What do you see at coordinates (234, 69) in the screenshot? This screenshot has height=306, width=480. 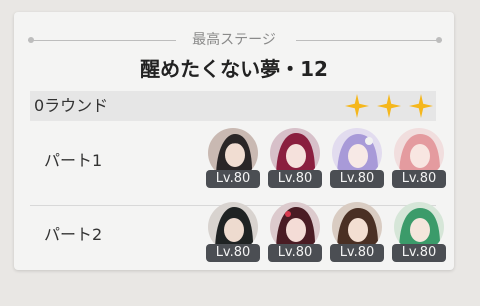 I see `stage-title: 醒めたくない夢・12` at bounding box center [234, 69].